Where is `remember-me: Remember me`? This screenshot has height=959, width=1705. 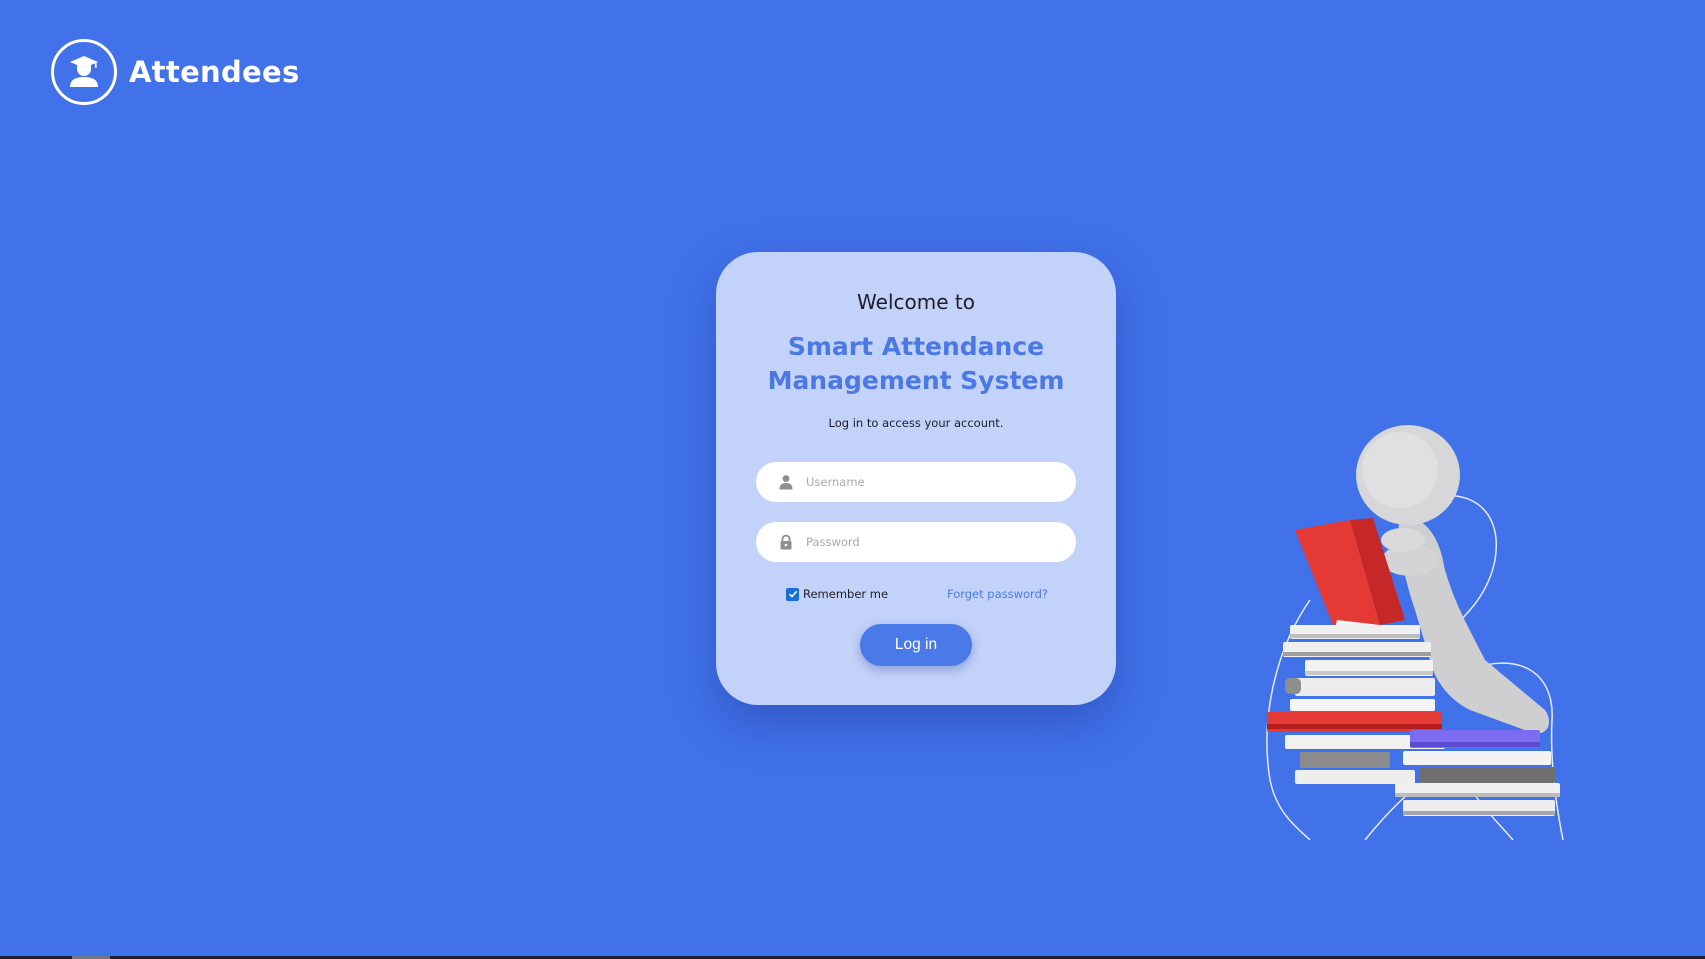
remember-me: Remember me is located at coordinates (837, 594).